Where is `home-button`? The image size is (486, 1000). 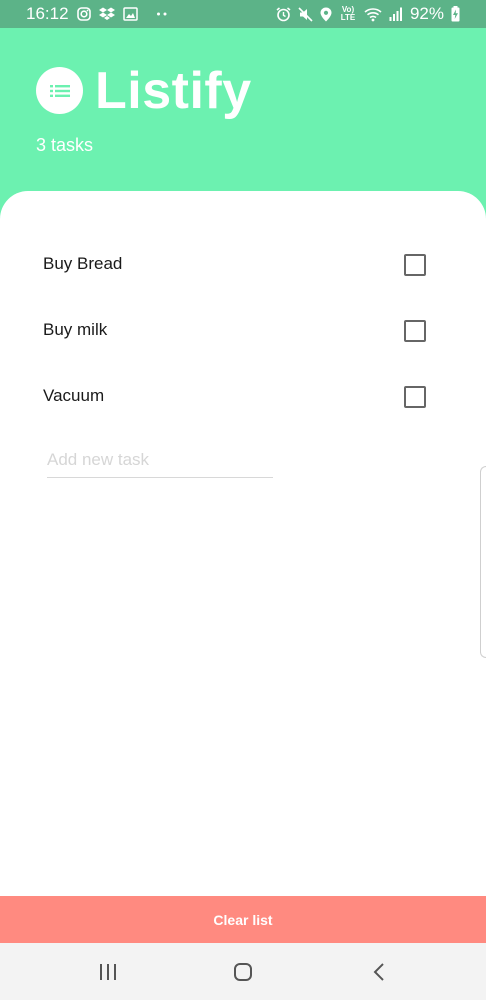 home-button is located at coordinates (243, 971).